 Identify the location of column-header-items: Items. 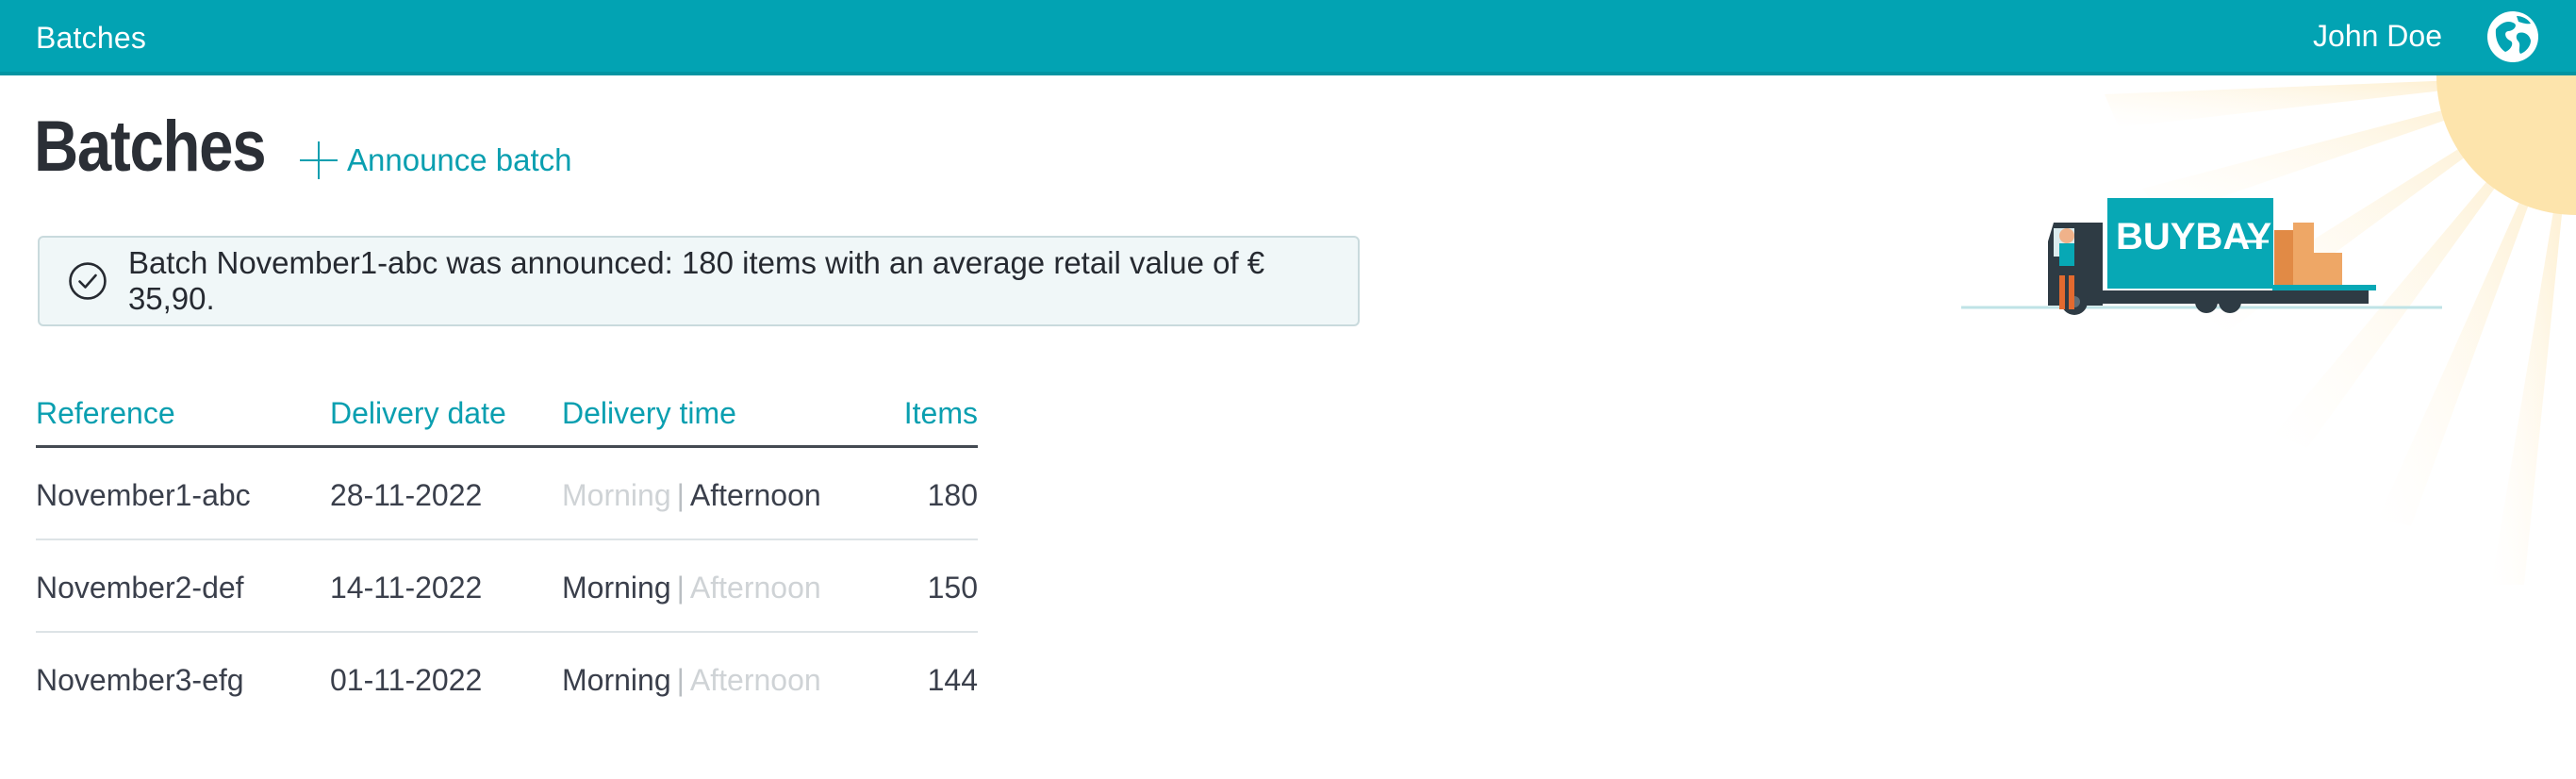
(941, 413).